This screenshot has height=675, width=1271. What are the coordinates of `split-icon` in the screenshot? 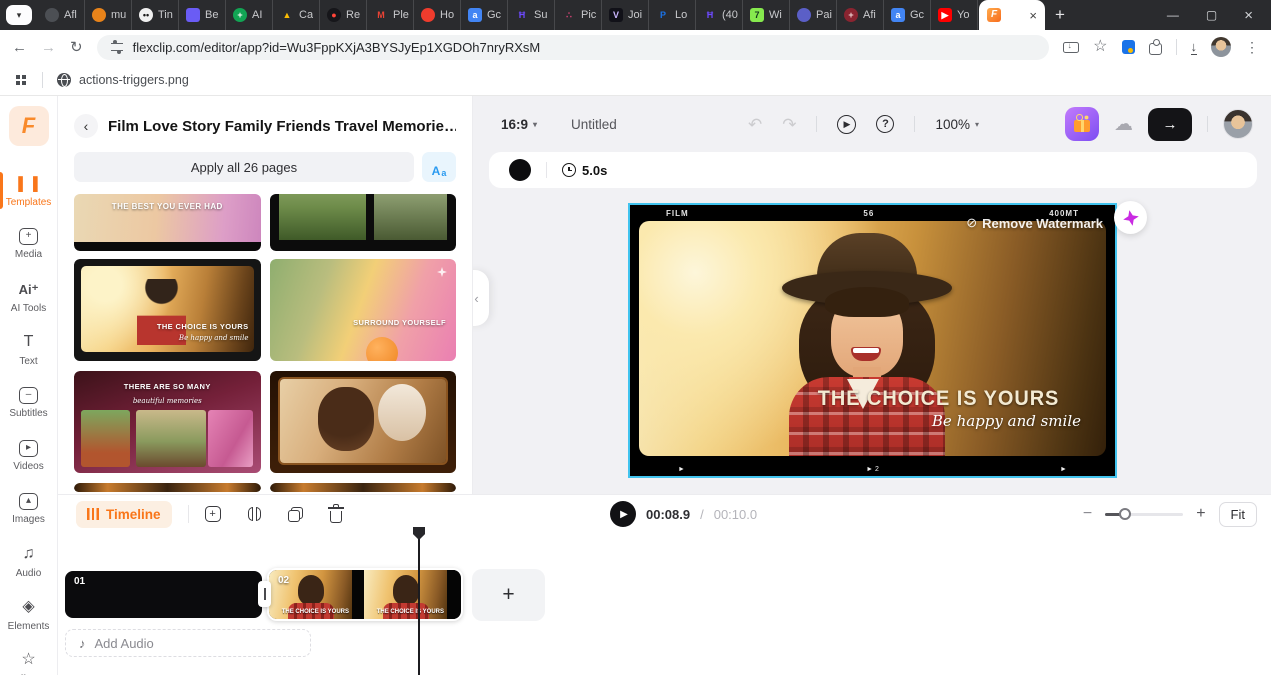 It's located at (254, 514).